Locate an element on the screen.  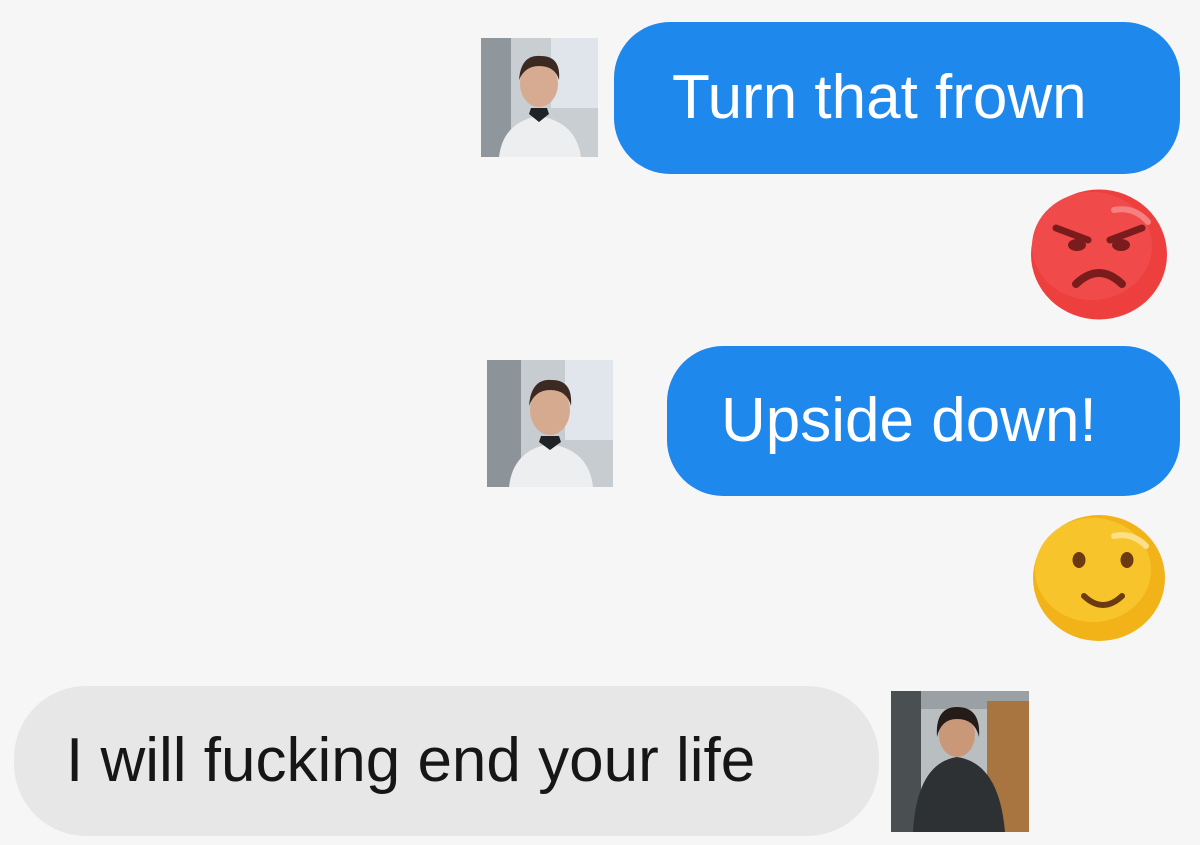
outgoing-message-bubble: Turn that frown is located at coordinates (897, 98).